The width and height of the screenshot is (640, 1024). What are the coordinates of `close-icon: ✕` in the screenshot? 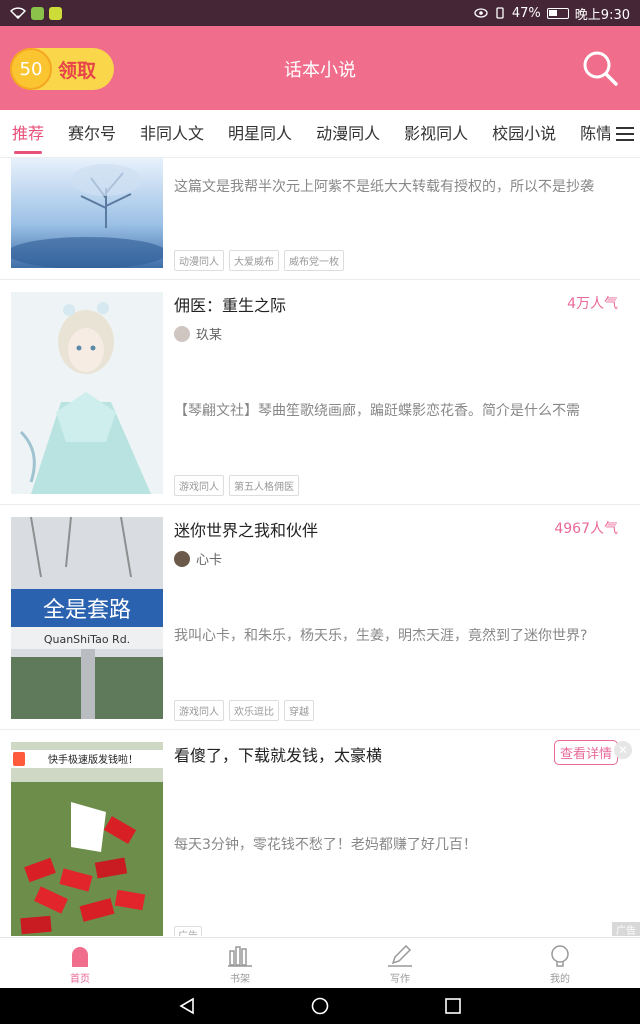 It's located at (623, 750).